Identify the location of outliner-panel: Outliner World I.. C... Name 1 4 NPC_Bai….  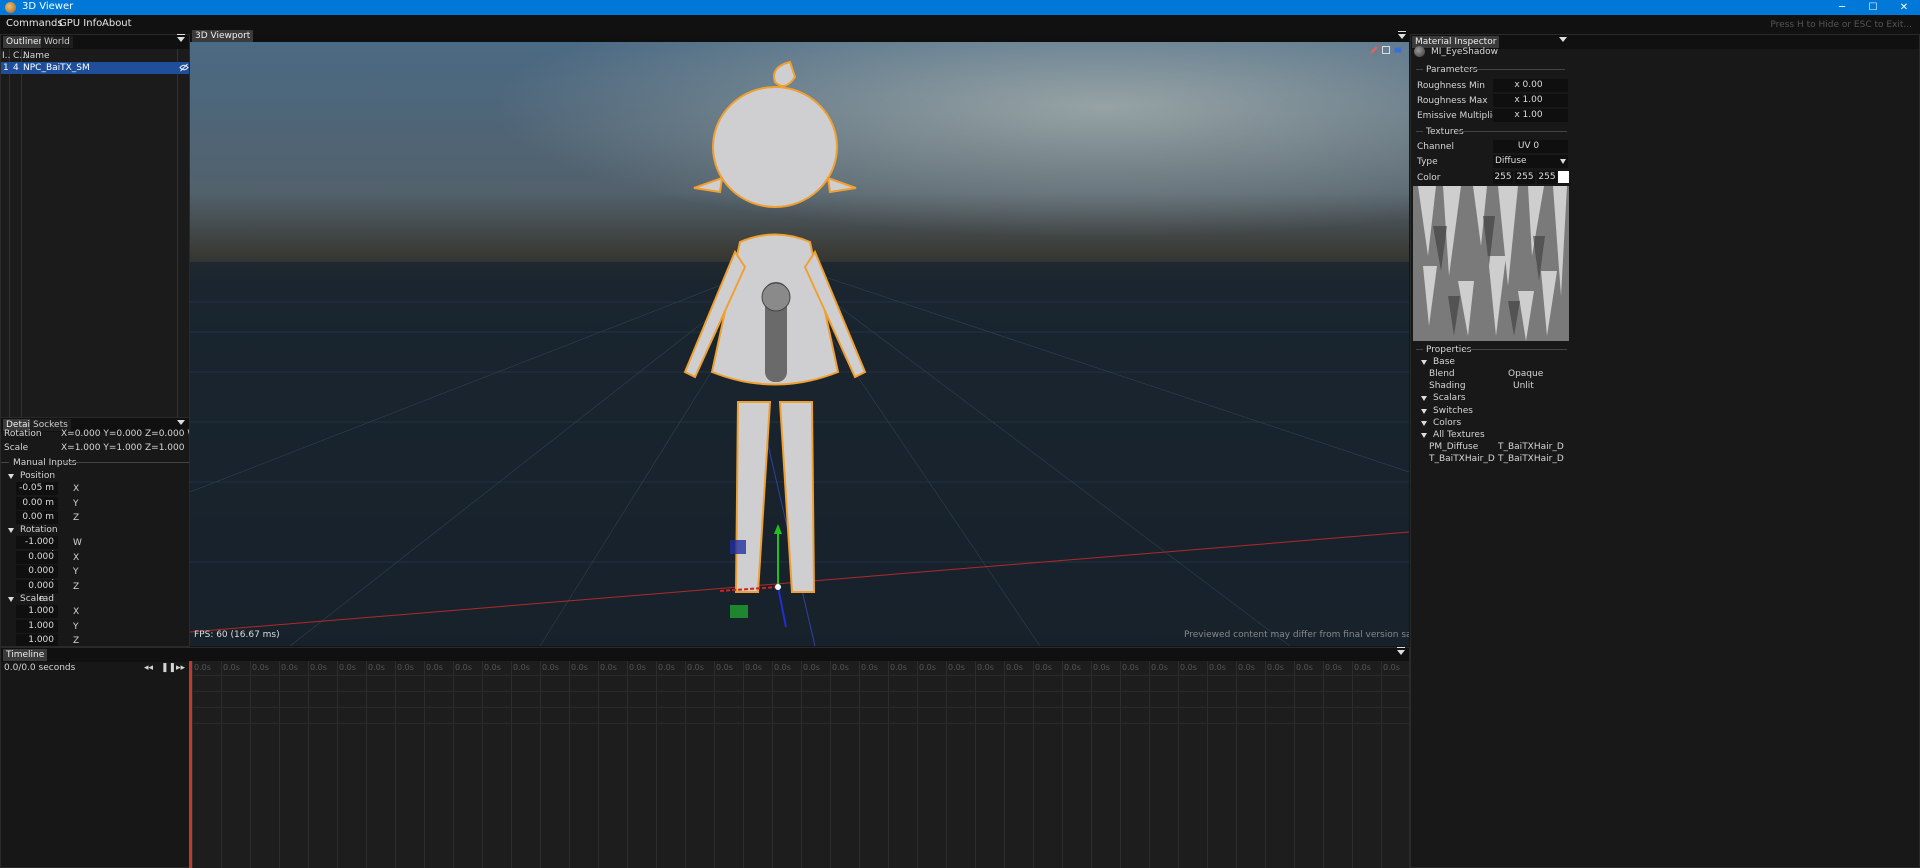
(95, 225).